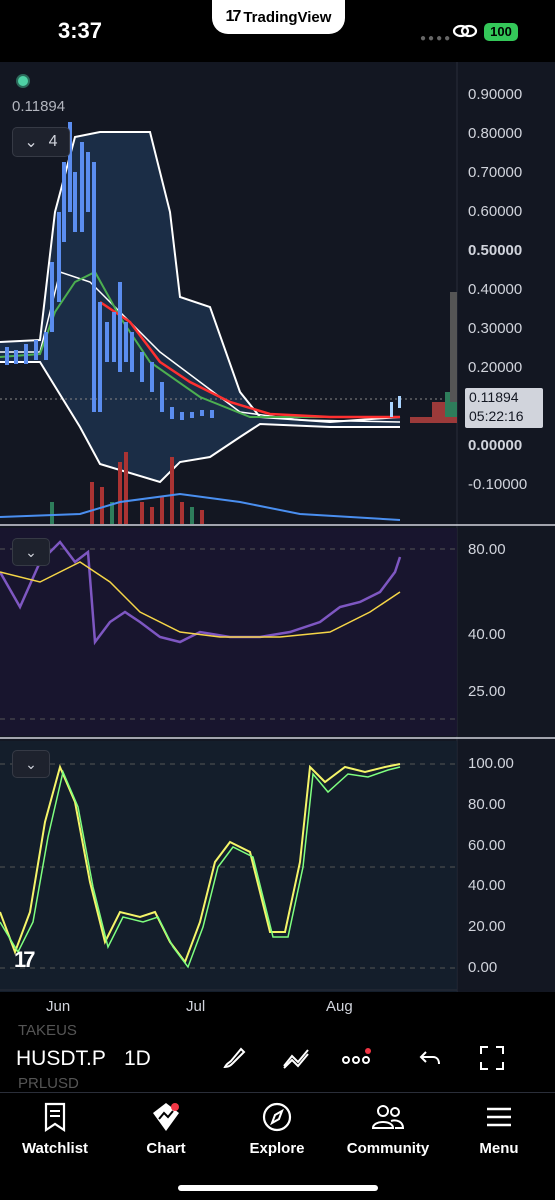 The width and height of the screenshot is (555, 1200). What do you see at coordinates (23, 81) in the screenshot?
I see `market-status-dot` at bounding box center [23, 81].